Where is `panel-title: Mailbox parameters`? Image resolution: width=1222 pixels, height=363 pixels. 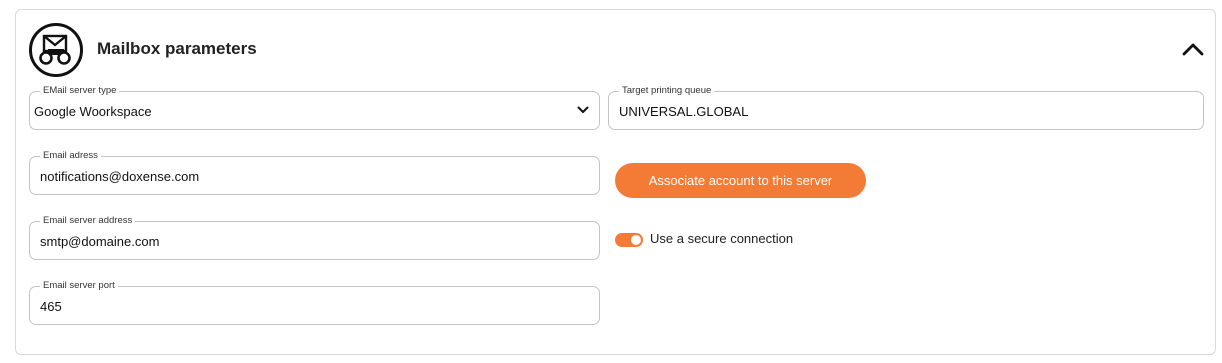 panel-title: Mailbox parameters is located at coordinates (177, 48).